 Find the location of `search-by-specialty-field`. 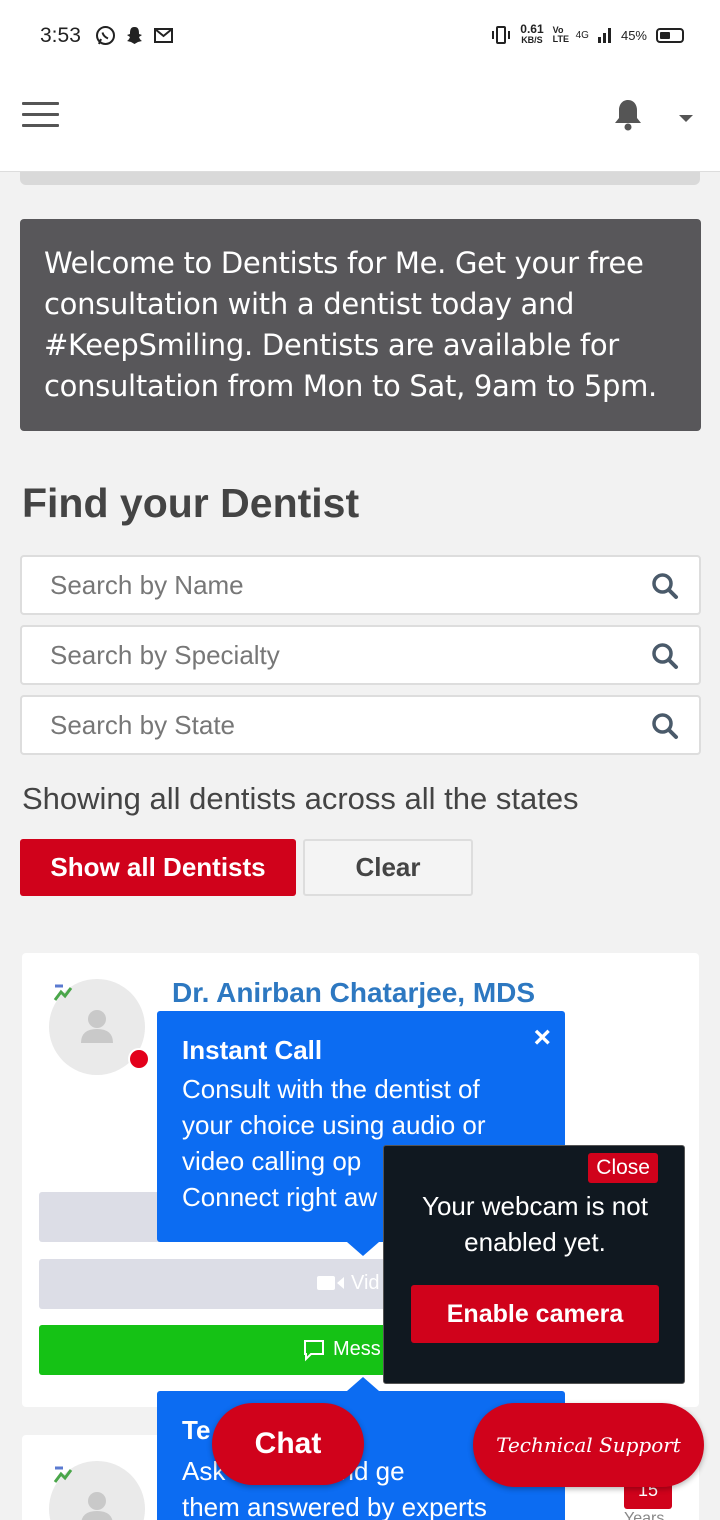

search-by-specialty-field is located at coordinates (360, 655).